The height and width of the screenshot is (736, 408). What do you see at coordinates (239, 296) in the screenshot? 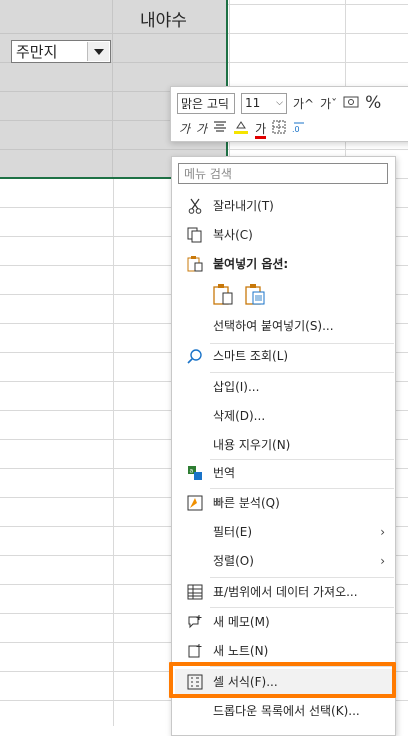
I see `paste-options-row` at bounding box center [239, 296].